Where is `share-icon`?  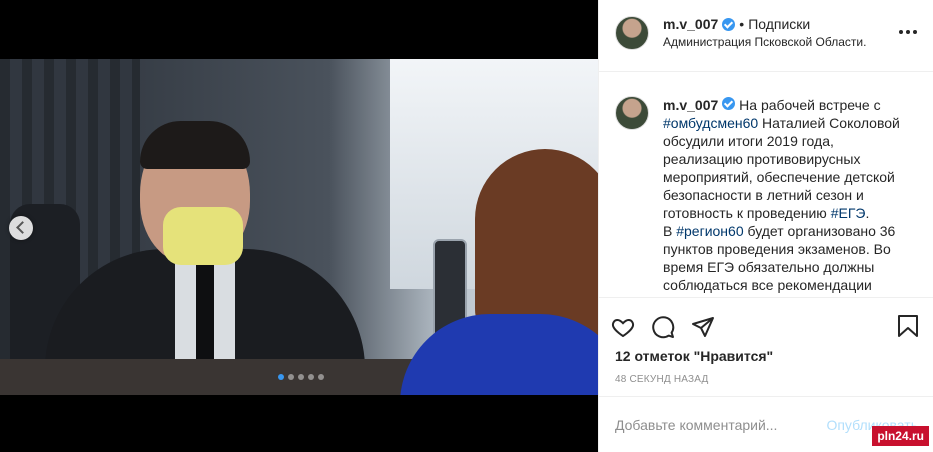 share-icon is located at coordinates (711, 327).